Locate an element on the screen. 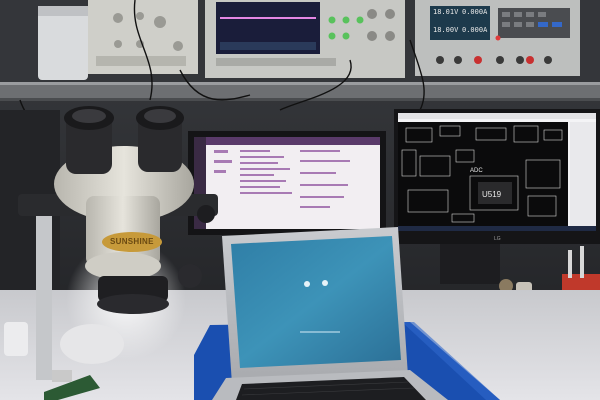  psu-line3: 18.00V is located at coordinates (446, 30).